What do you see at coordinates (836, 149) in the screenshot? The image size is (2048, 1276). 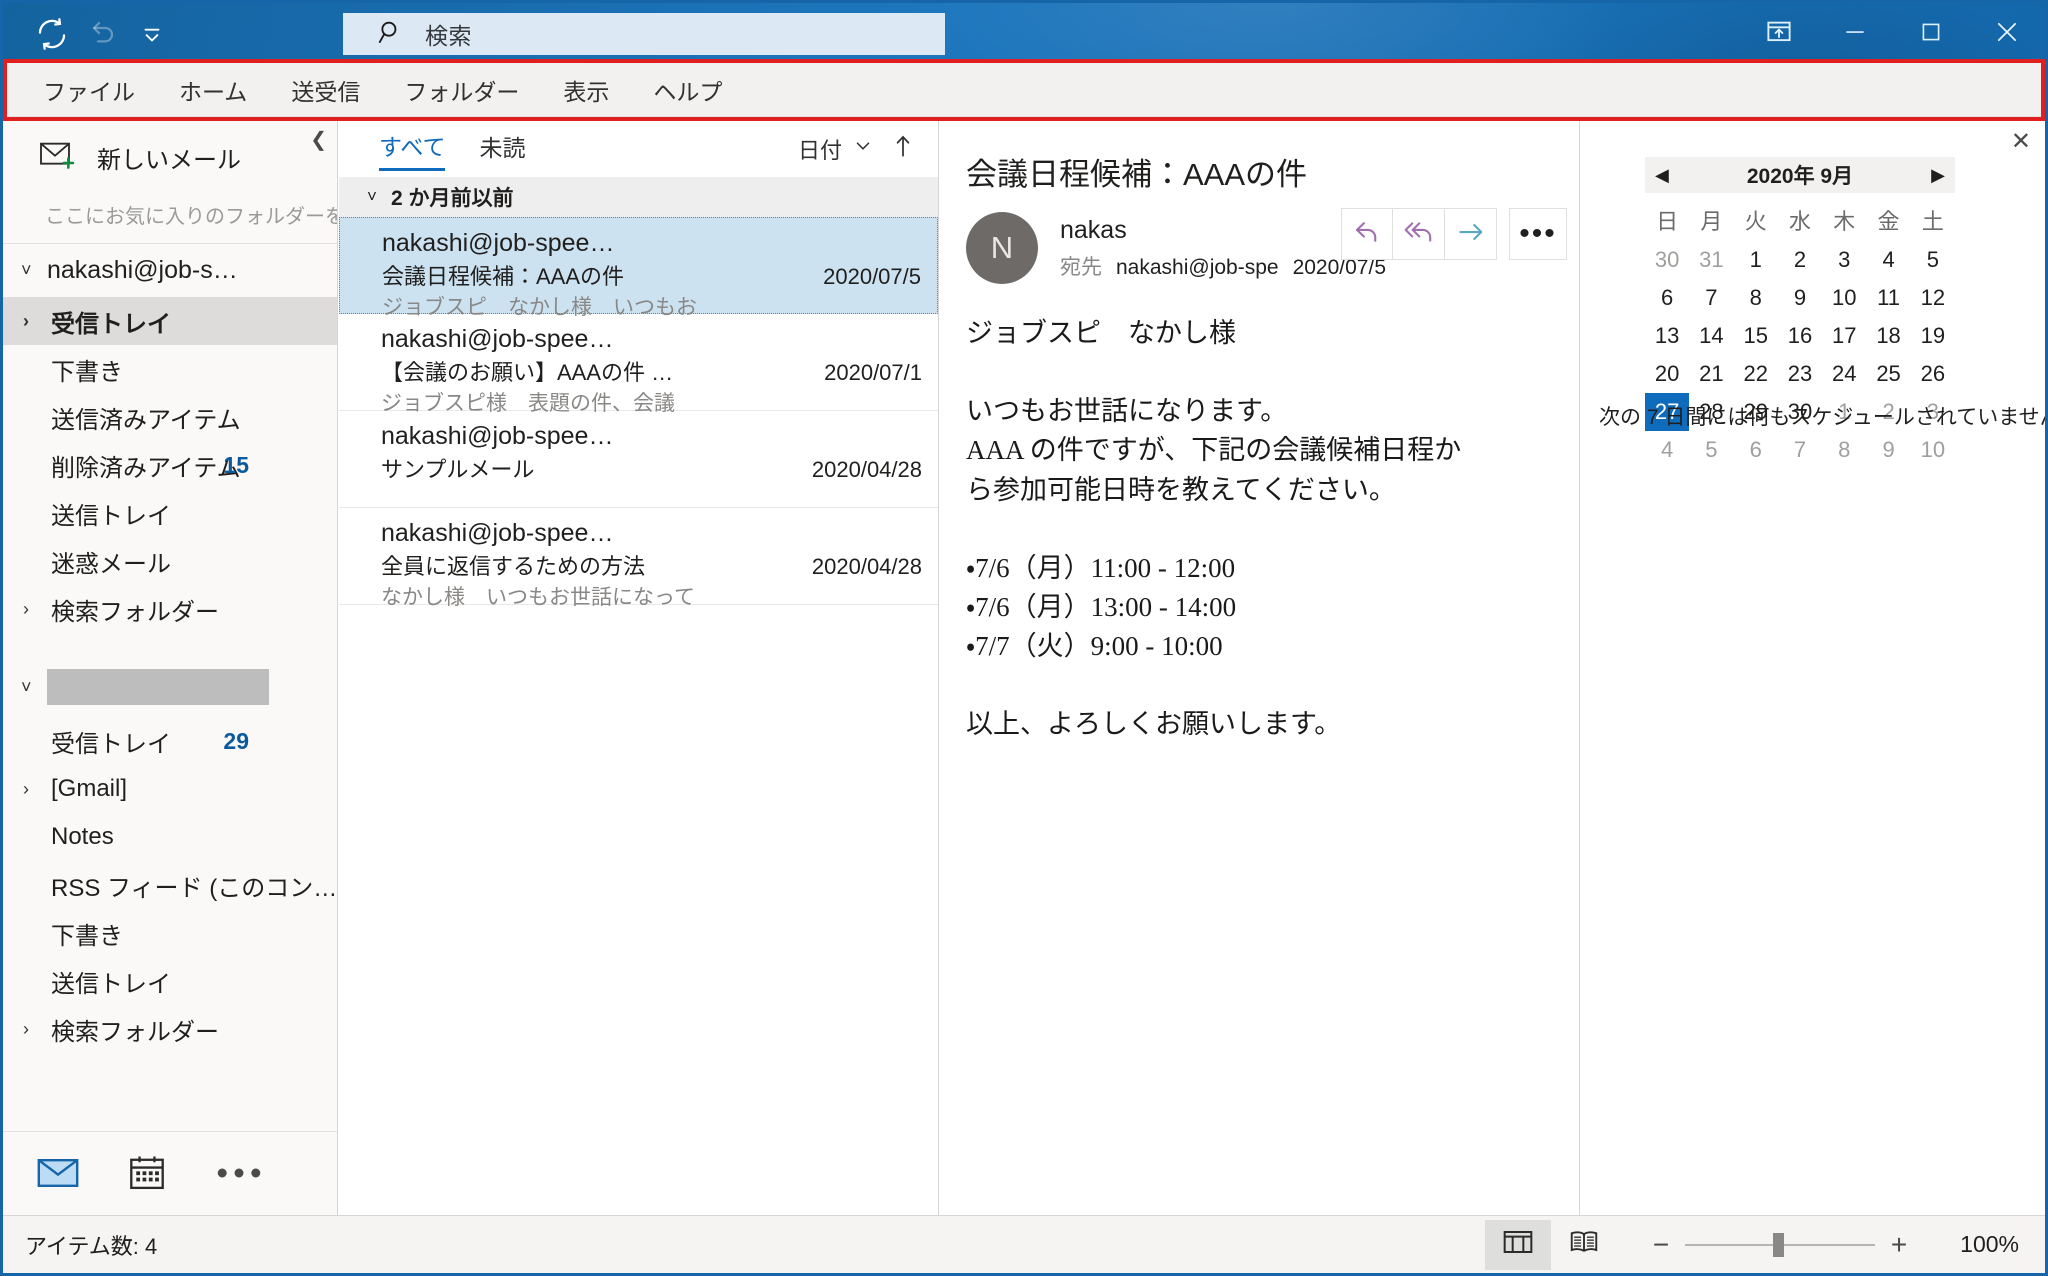 I see `sort-by-dropdown: 日付` at bounding box center [836, 149].